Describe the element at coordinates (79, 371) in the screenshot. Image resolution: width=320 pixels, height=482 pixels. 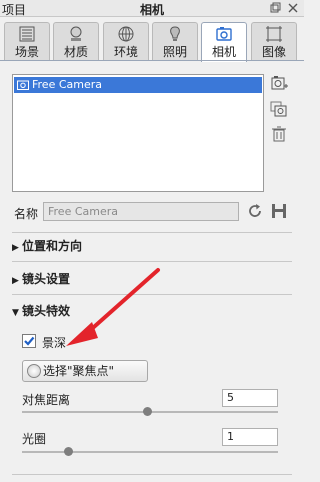
I see `button-label: 选择"聚焦点"` at that location.